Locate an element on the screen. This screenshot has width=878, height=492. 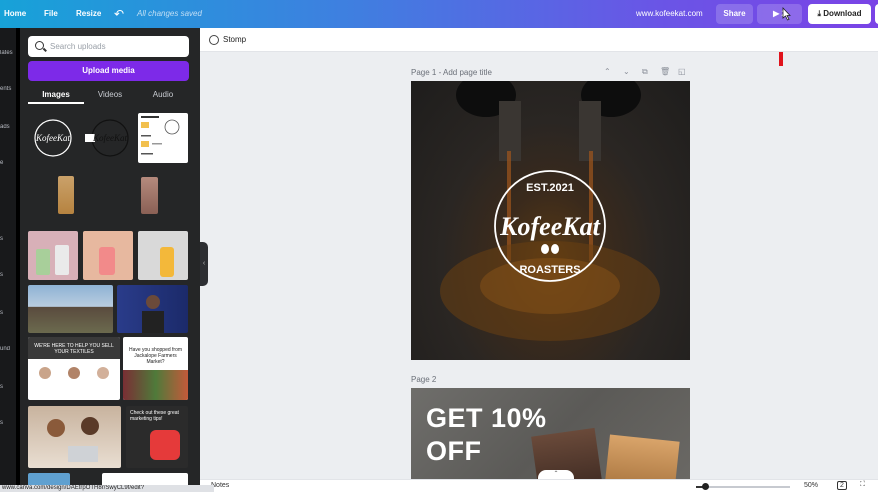
save-status: All changes saved is located at coordinates (169, 13).